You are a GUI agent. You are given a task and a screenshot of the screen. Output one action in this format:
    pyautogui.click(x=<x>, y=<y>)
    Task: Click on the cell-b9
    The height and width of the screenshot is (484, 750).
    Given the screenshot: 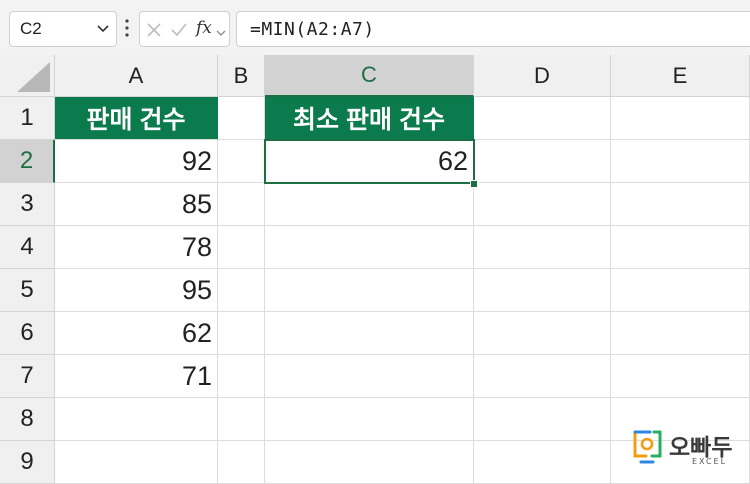 What is the action you would take?
    pyautogui.click(x=241, y=462)
    